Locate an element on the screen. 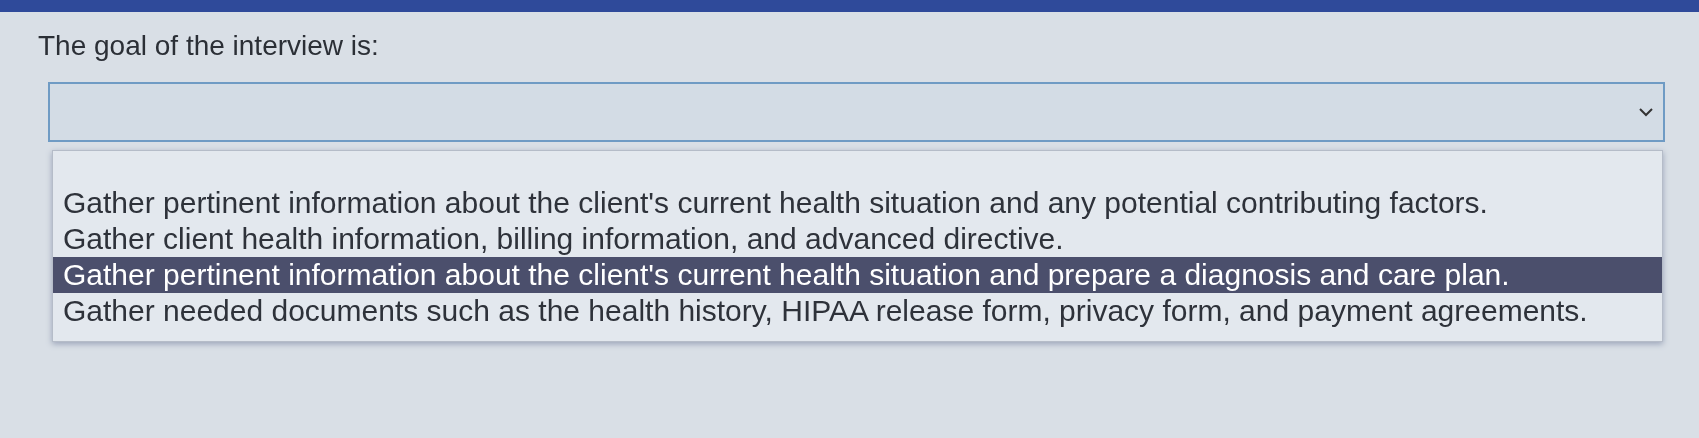  question-text: The goal of the interview is: is located at coordinates (209, 46).